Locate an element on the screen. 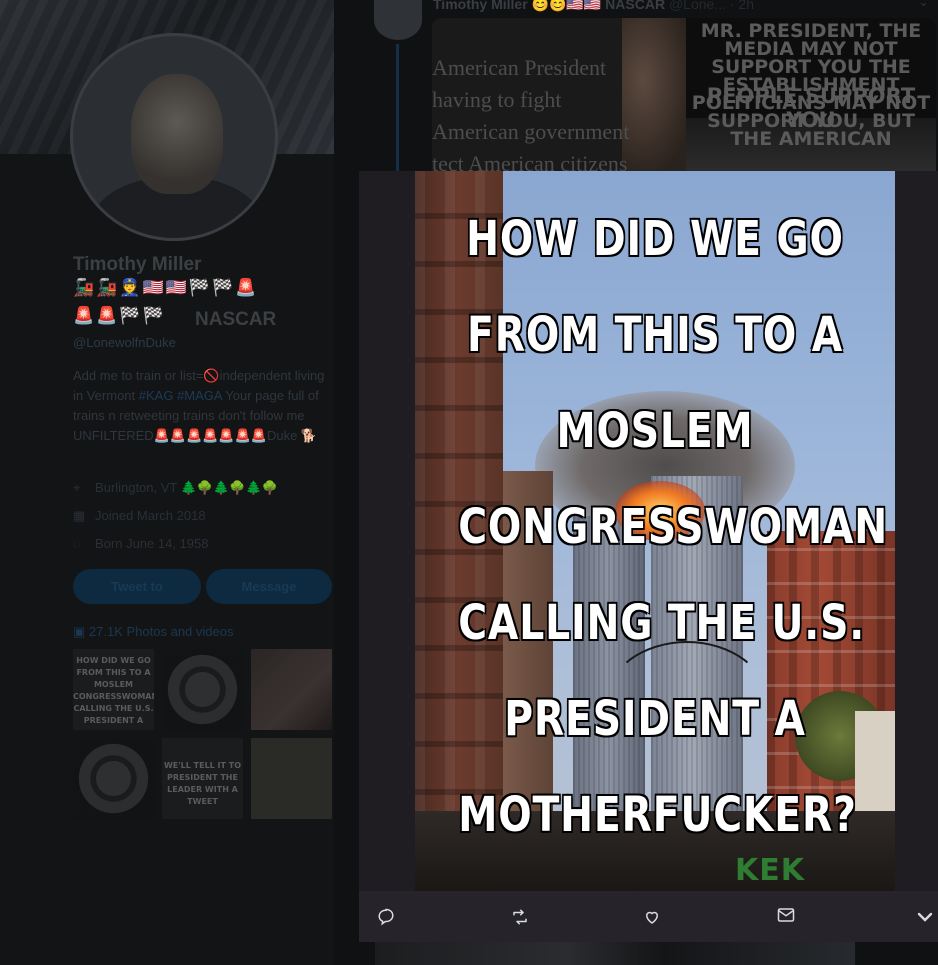 This screenshot has height=965, width=938. next-tweet-media is located at coordinates (615, 952).